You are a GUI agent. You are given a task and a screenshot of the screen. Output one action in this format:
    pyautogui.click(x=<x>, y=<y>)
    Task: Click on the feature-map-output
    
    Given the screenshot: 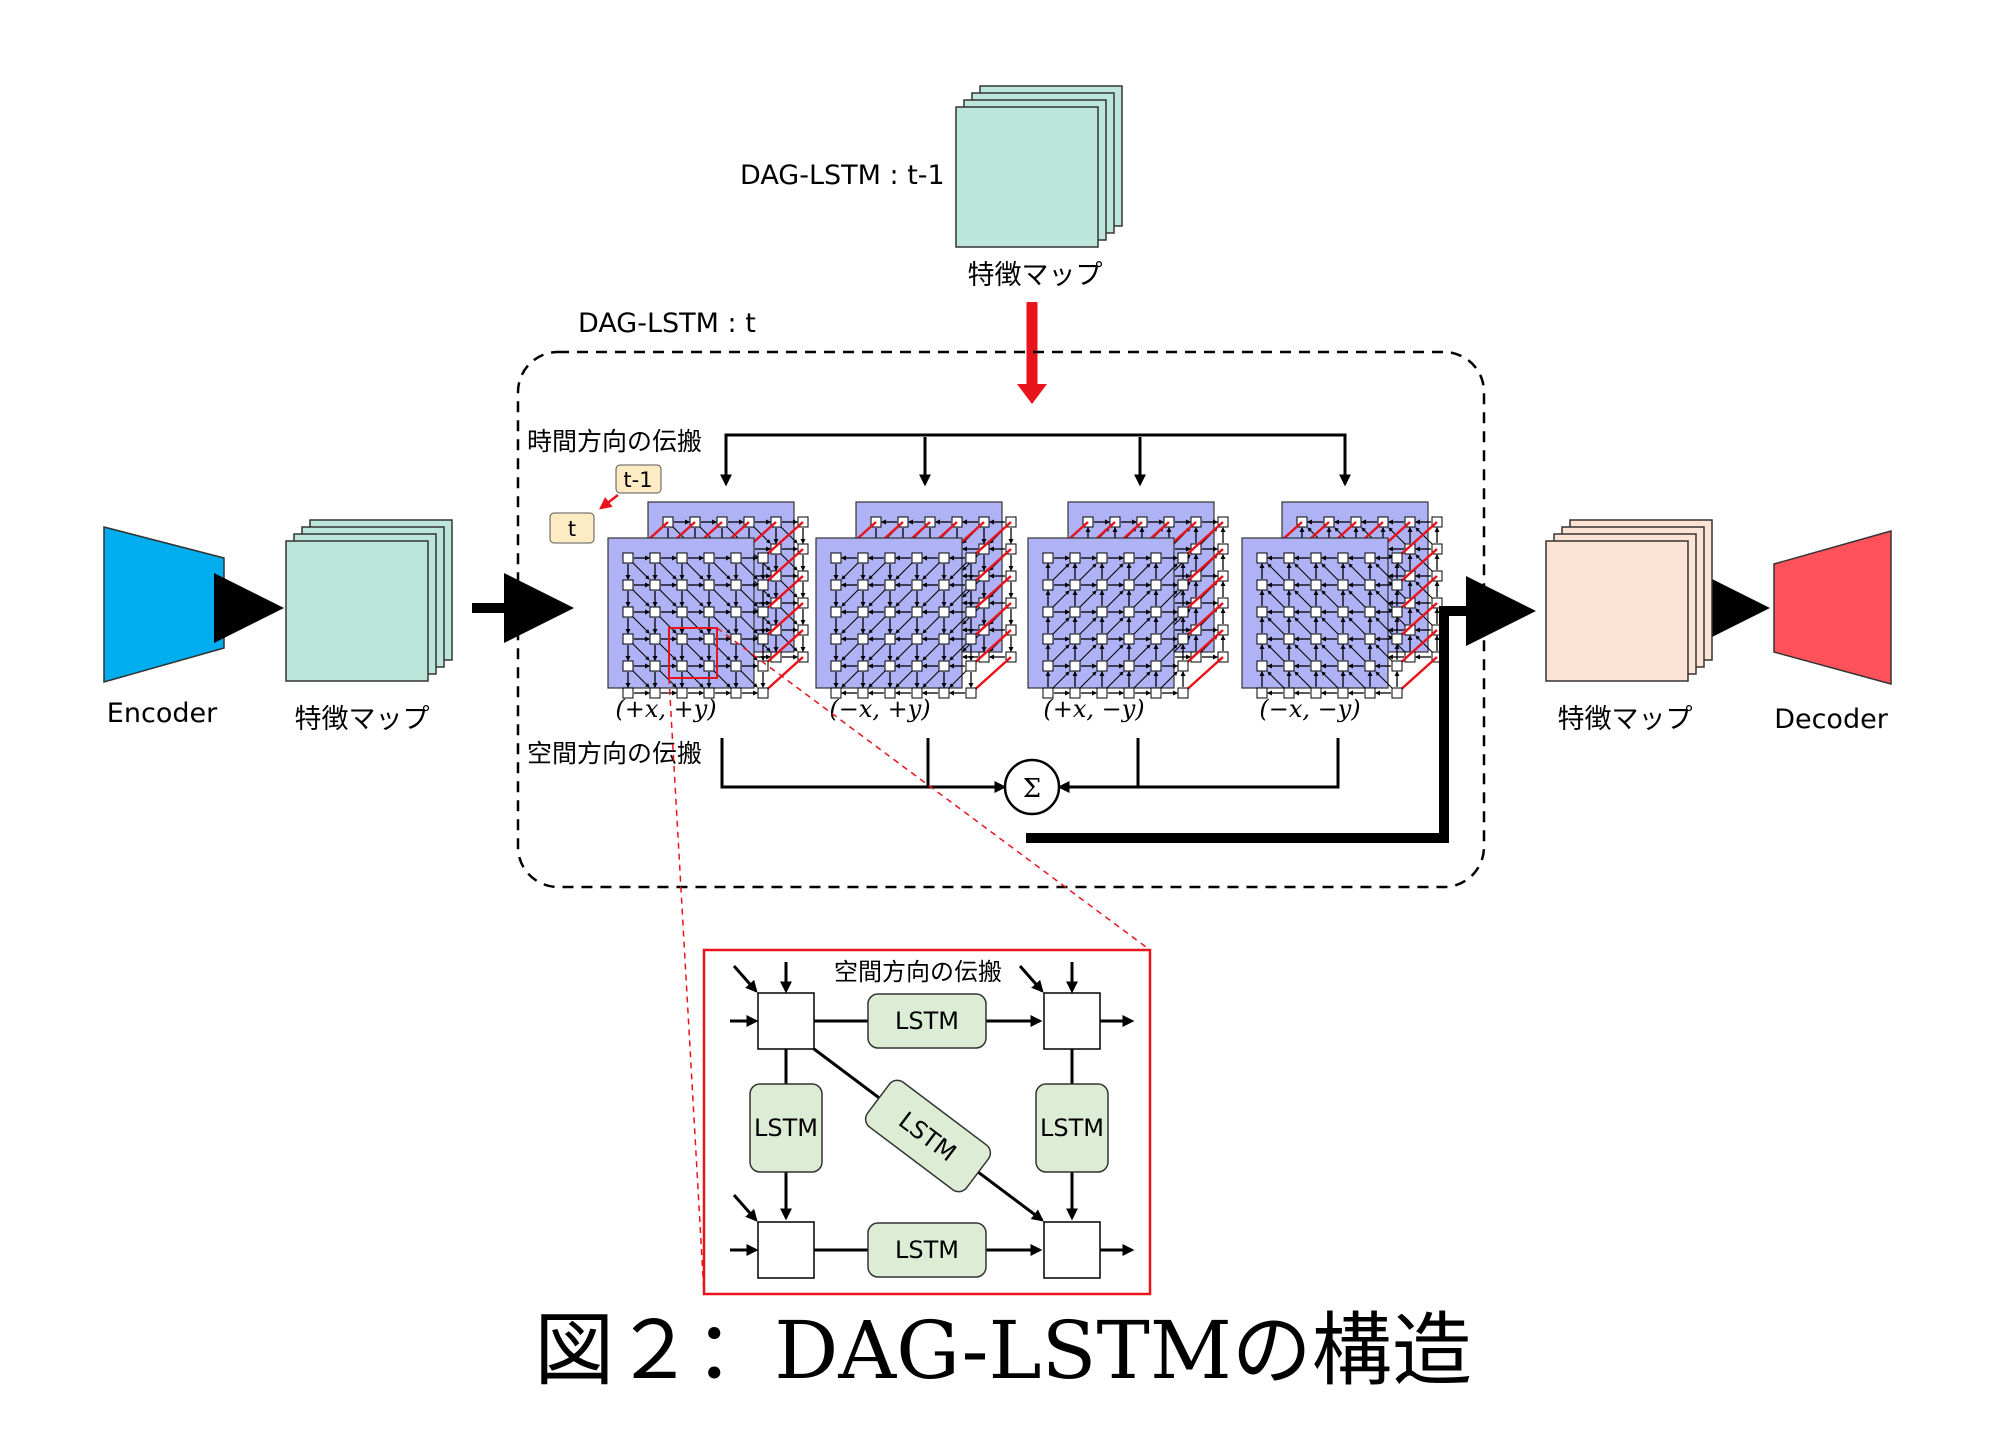 What is the action you would take?
    pyautogui.click(x=1629, y=600)
    